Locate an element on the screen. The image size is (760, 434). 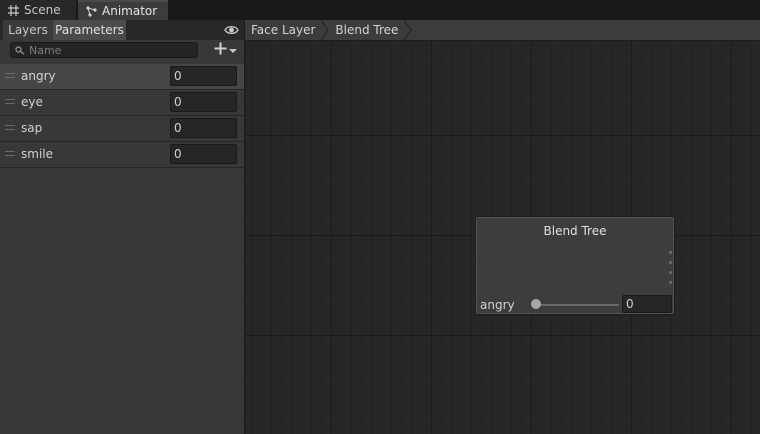
add-parameter-button is located at coordinates (225, 50).